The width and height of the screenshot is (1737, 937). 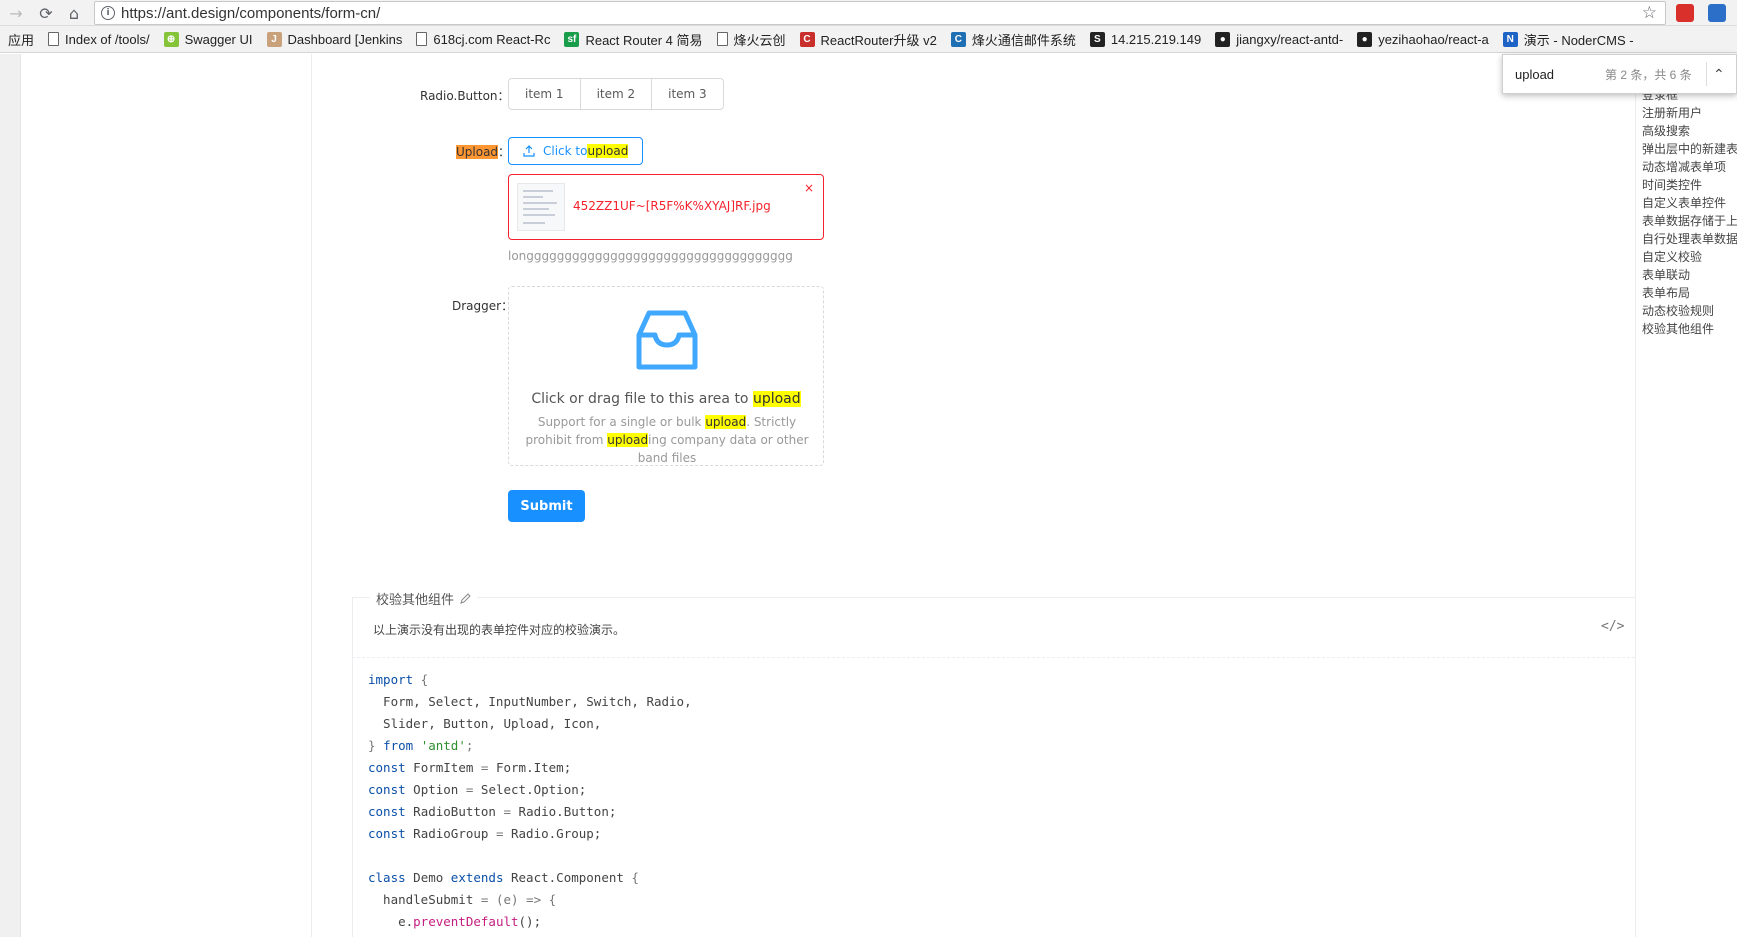 I want to click on s-icon: S, so click(x=1097, y=39).